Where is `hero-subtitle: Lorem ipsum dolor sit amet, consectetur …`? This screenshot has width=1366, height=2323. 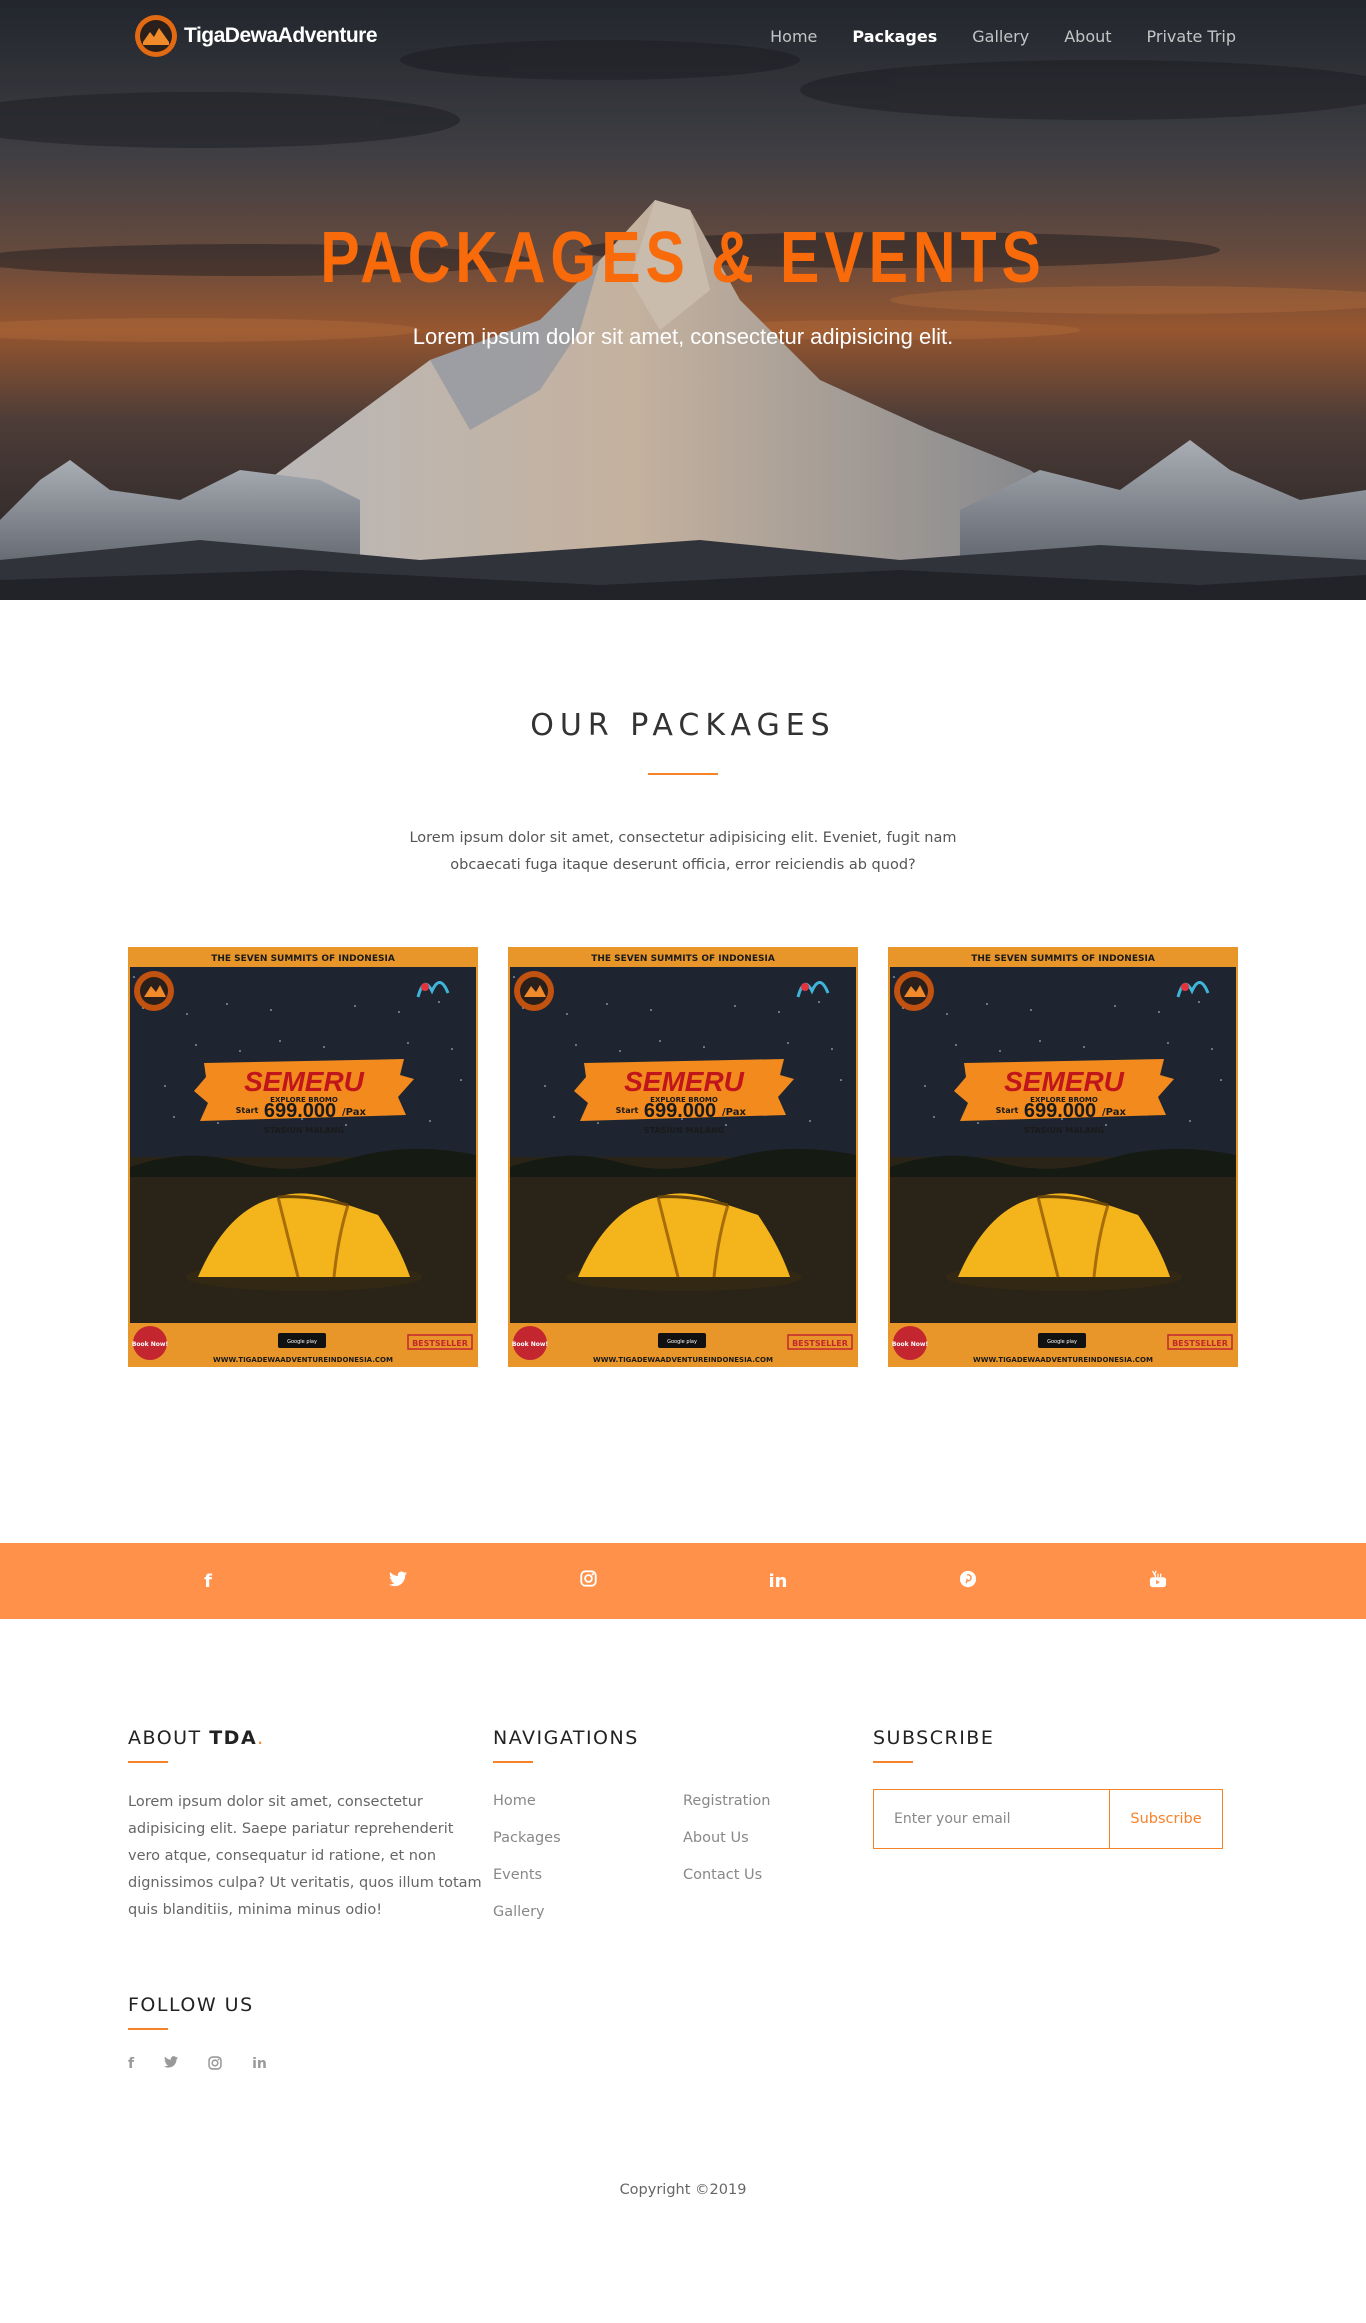
hero-subtitle: Lorem ipsum dolor sit amet, consectetur … is located at coordinates (683, 336).